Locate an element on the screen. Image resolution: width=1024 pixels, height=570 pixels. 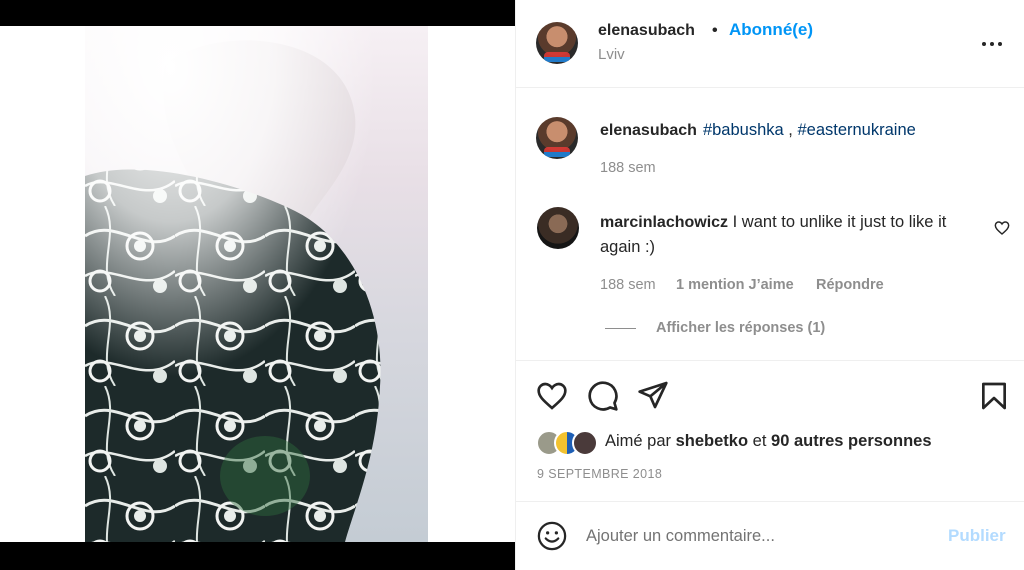
comment-icon is located at coordinates (603, 396).